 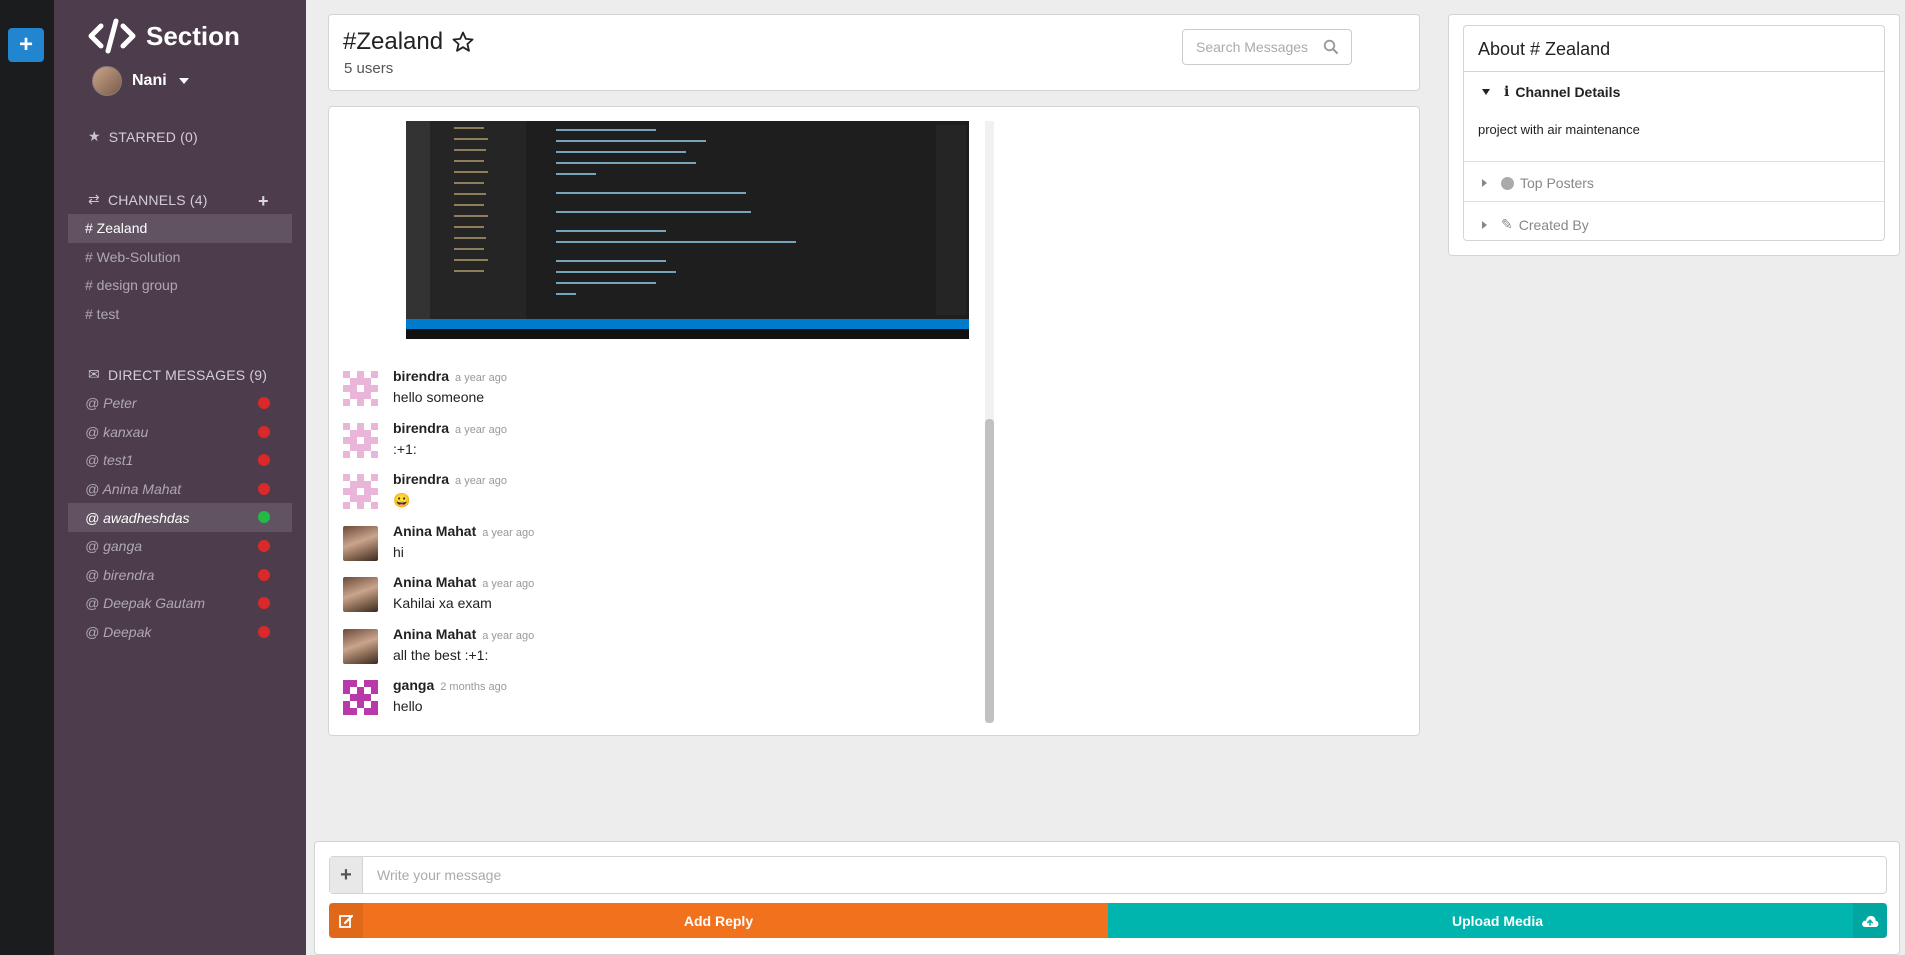 I want to click on top-posters-header: Top Posters, so click(x=1538, y=183).